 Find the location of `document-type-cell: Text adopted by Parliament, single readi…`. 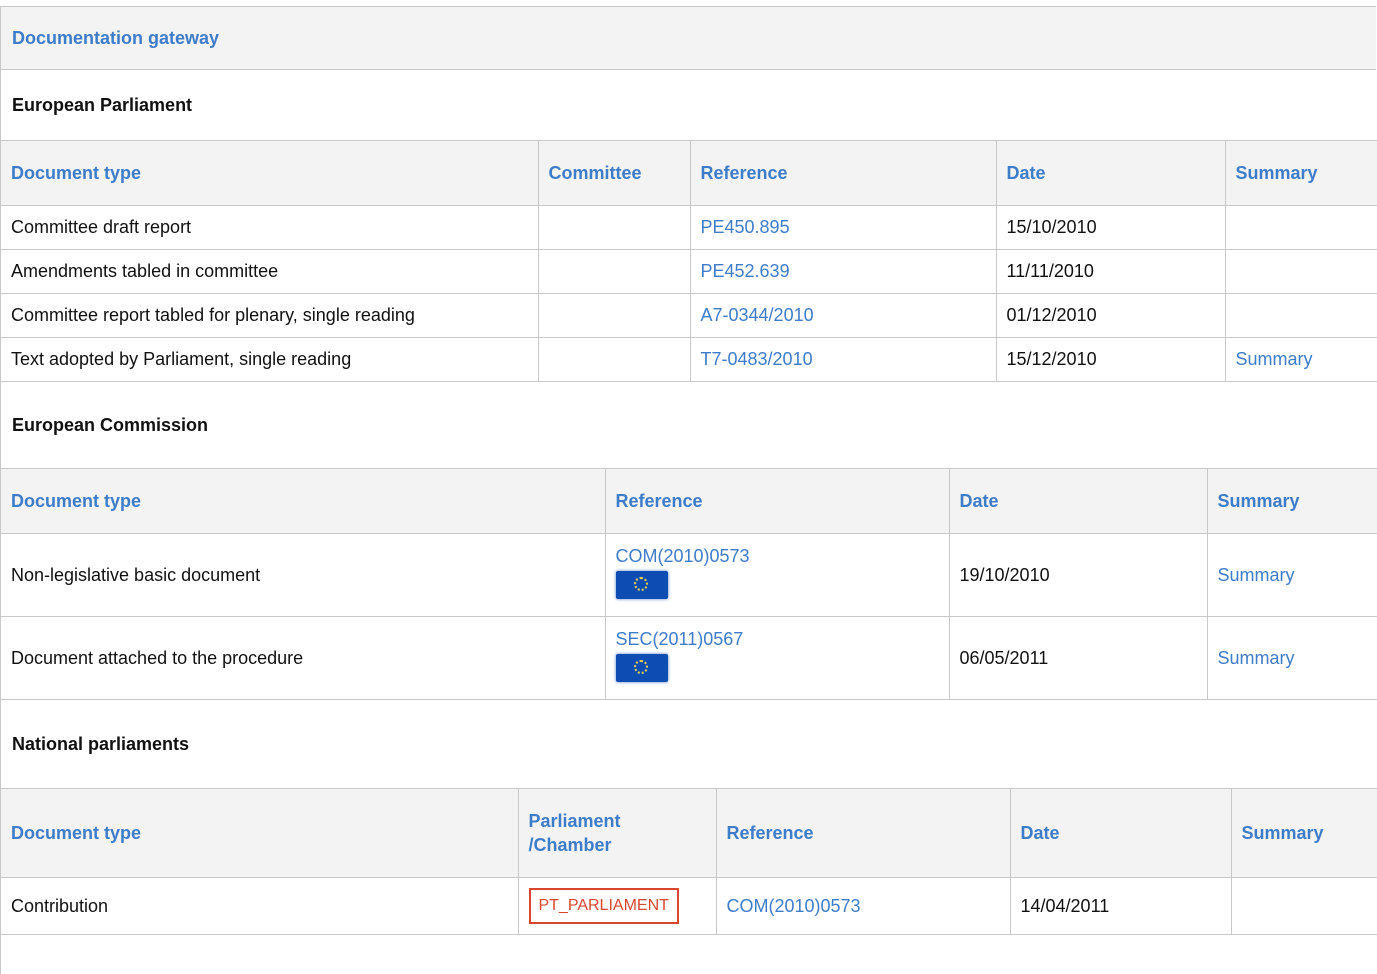

document-type-cell: Text adopted by Parliament, single readi… is located at coordinates (270, 359).